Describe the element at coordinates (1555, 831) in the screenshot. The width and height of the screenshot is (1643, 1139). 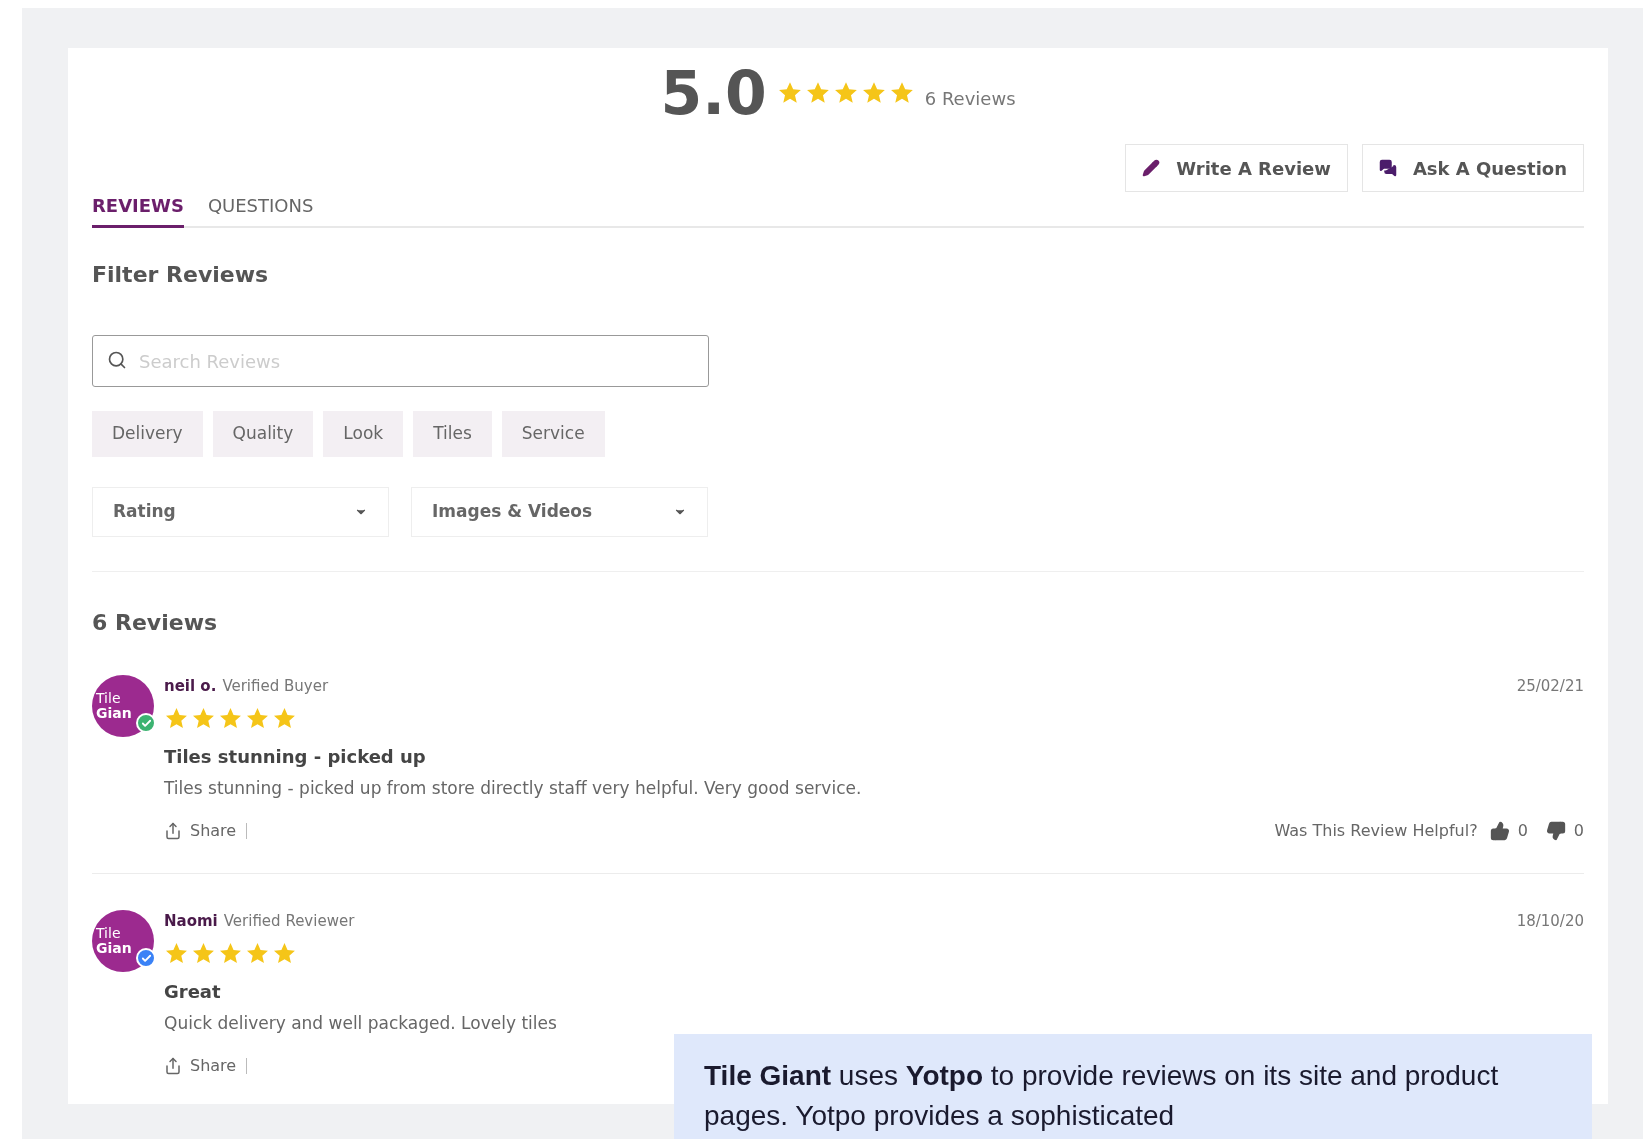
I see `thumbs-down-icon` at that location.